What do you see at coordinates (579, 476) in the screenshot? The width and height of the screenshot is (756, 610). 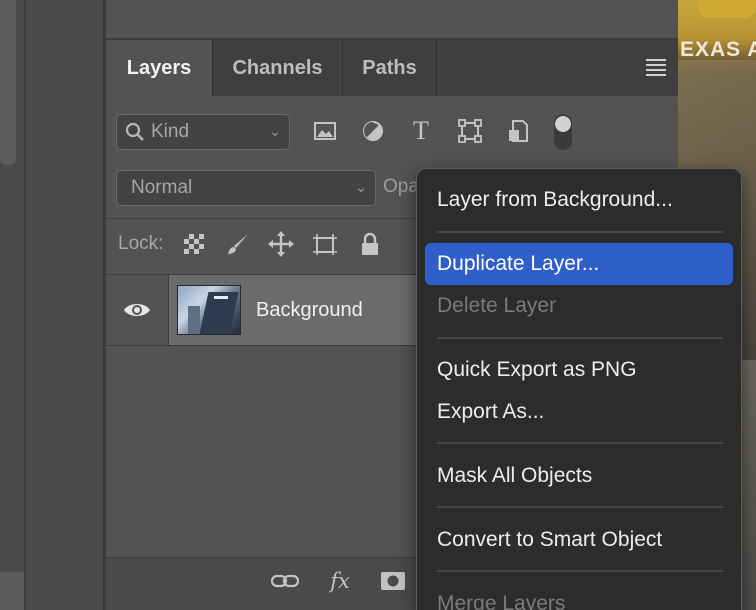 I see `menu-item-mask-all-objects: Mask All Objects` at bounding box center [579, 476].